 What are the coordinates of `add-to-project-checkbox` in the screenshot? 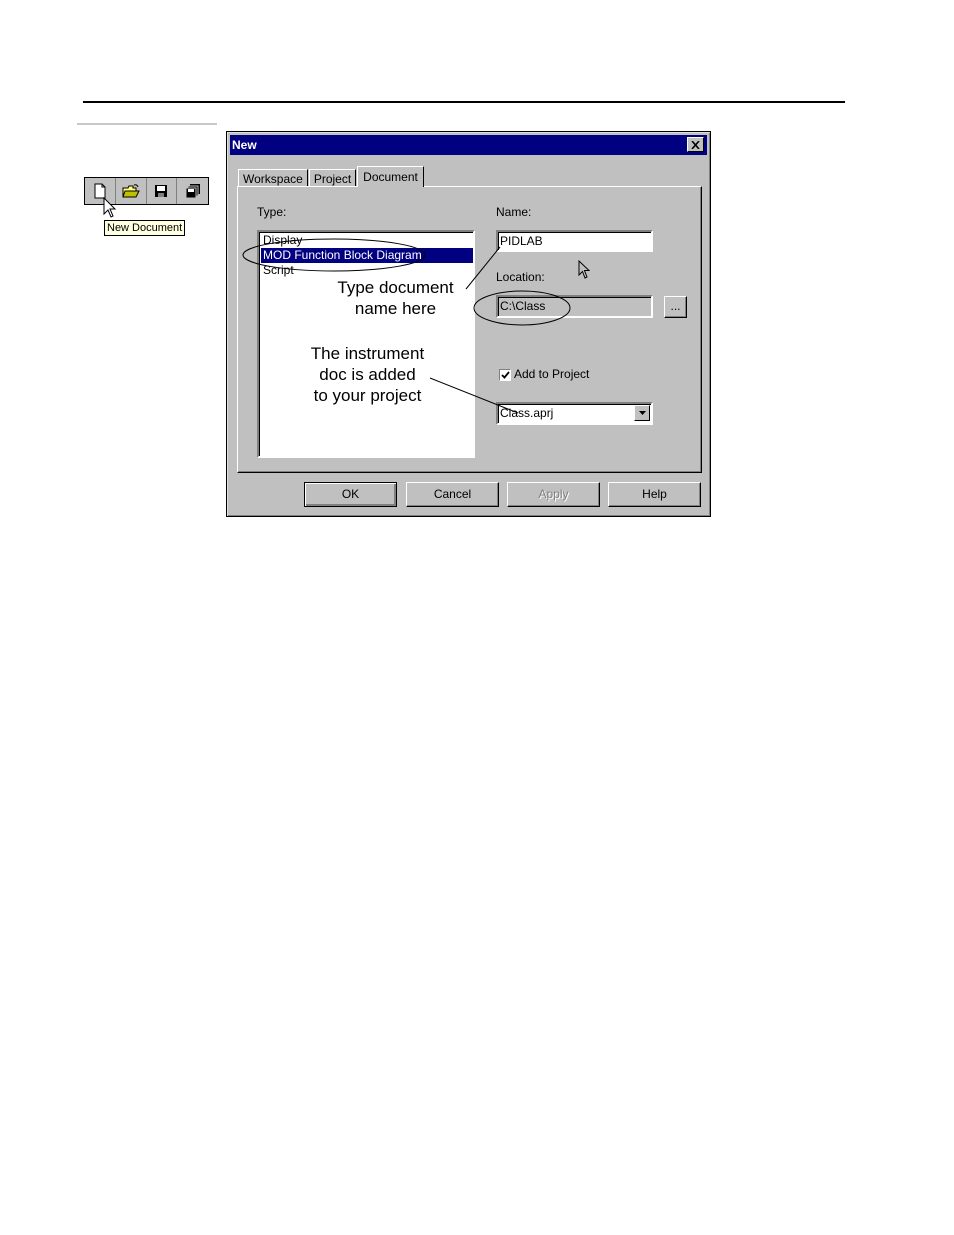 It's located at (505, 375).